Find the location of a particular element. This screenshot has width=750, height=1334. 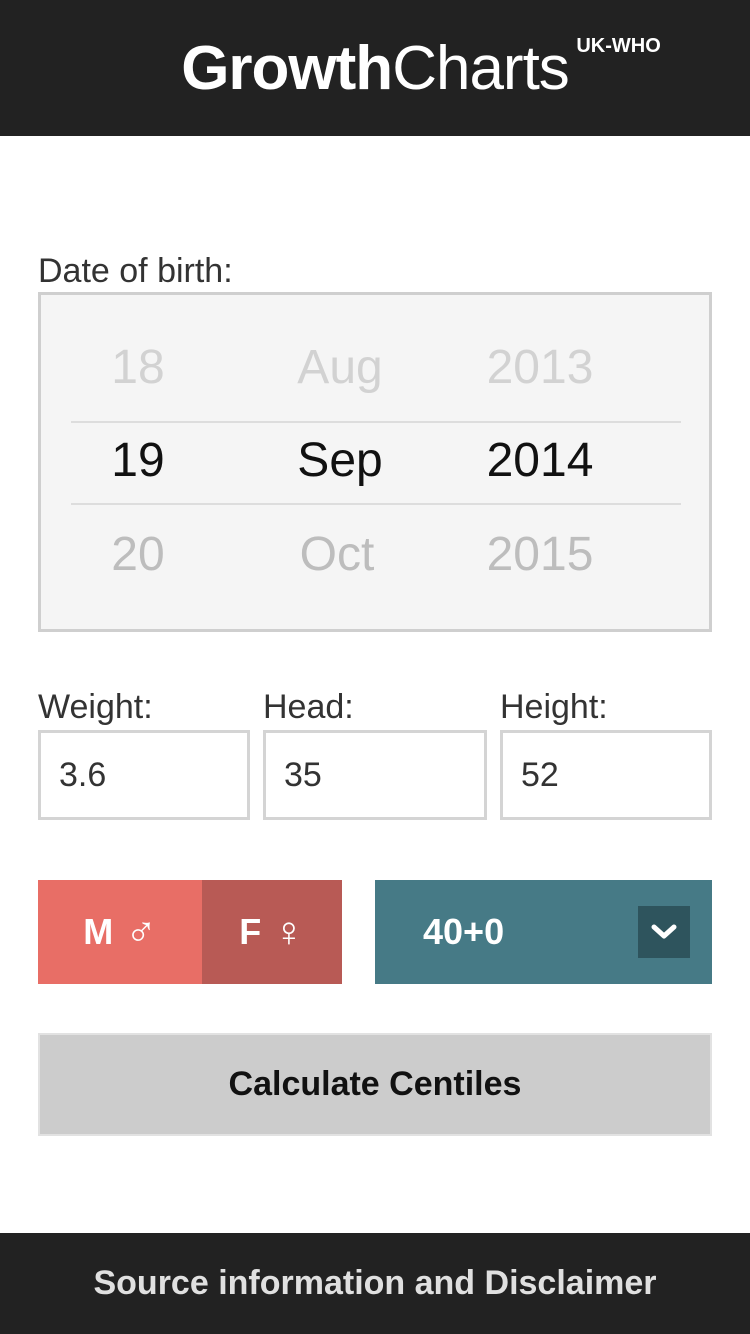

logo-superscript: UK-WHO is located at coordinates (618, 45).